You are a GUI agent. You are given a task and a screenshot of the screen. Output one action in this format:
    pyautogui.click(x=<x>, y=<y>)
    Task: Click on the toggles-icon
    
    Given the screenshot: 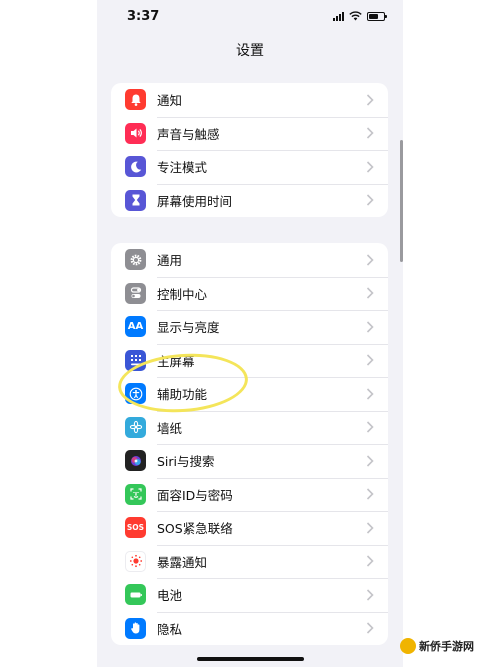 What is the action you would take?
    pyautogui.click(x=135, y=293)
    